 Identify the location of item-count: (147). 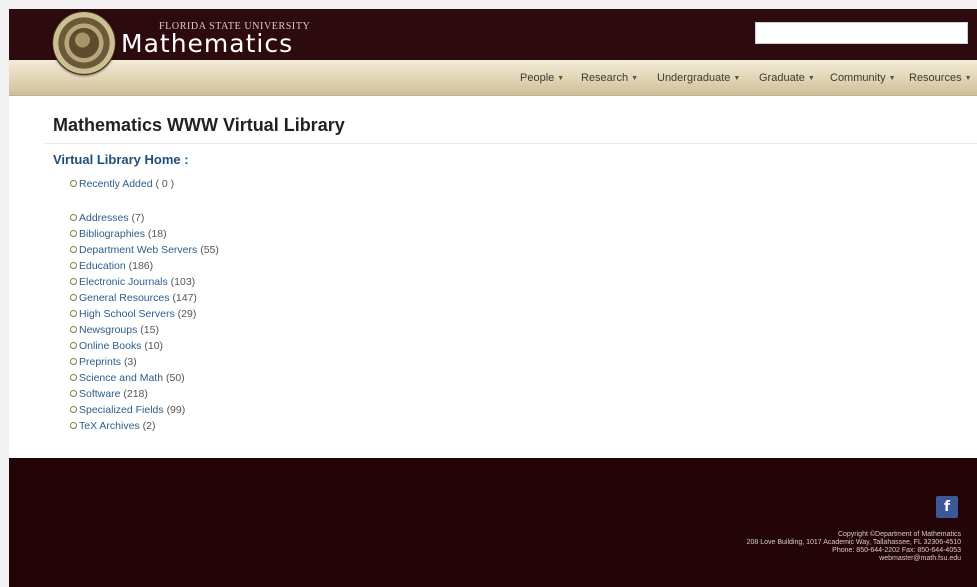
(184, 298).